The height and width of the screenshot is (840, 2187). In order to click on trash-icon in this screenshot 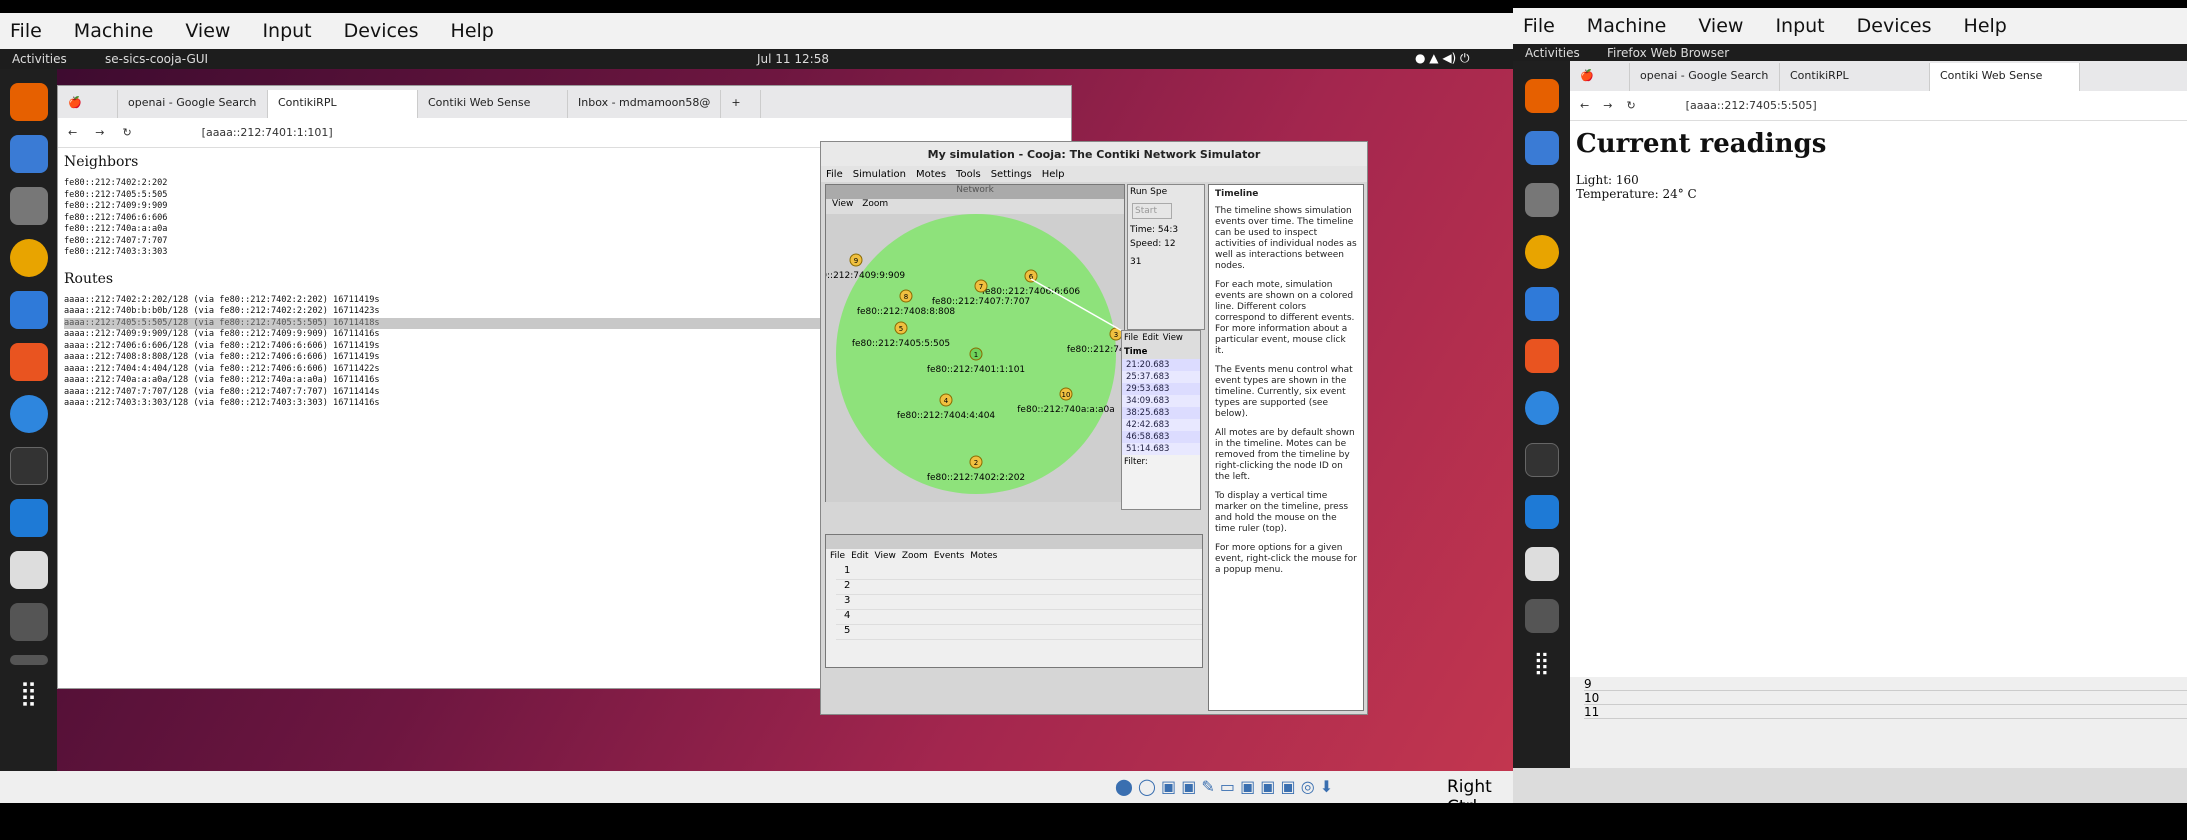, I will do `click(28, 660)`.